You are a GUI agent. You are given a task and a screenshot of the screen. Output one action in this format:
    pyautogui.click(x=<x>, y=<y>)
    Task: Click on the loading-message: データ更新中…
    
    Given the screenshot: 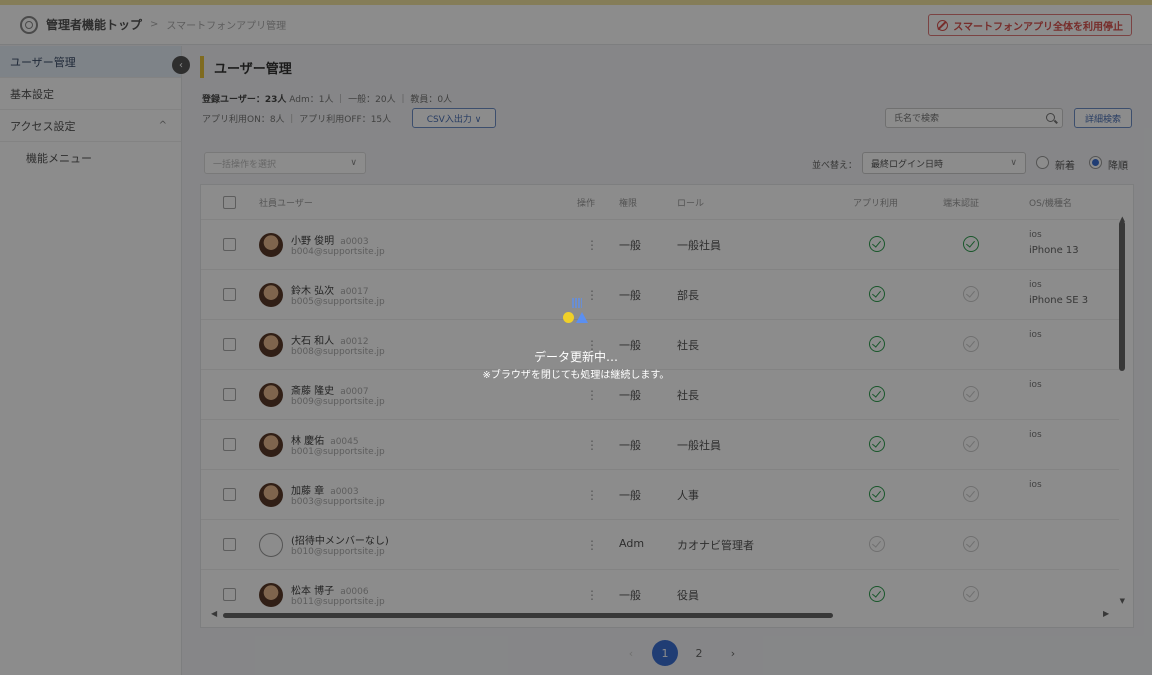 What is the action you would take?
    pyautogui.click(x=575, y=357)
    